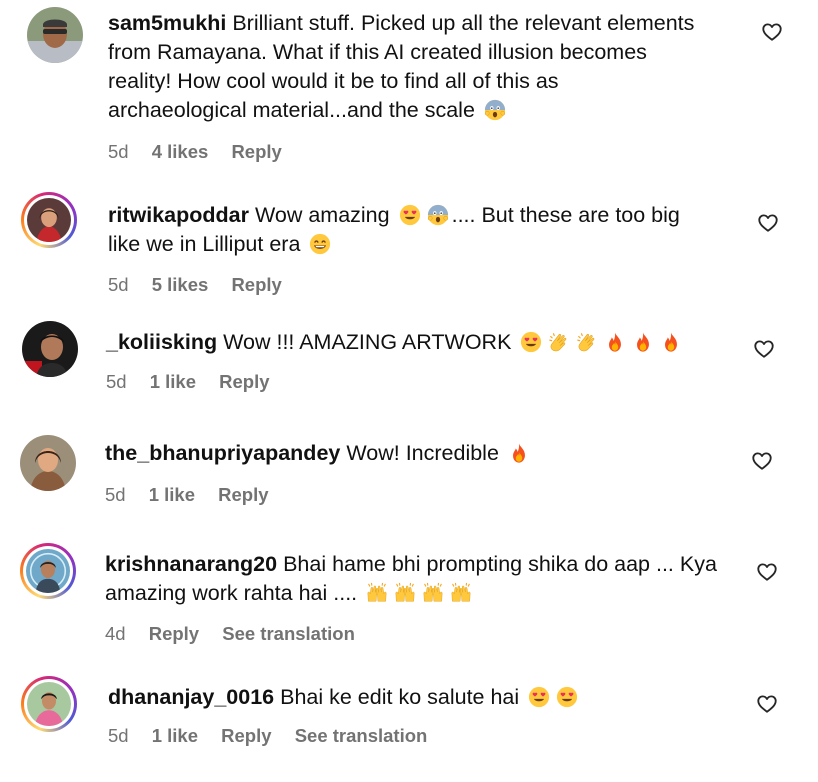  Describe the element at coordinates (167, 23) in the screenshot. I see `comment-username: sam5mukhi` at that location.